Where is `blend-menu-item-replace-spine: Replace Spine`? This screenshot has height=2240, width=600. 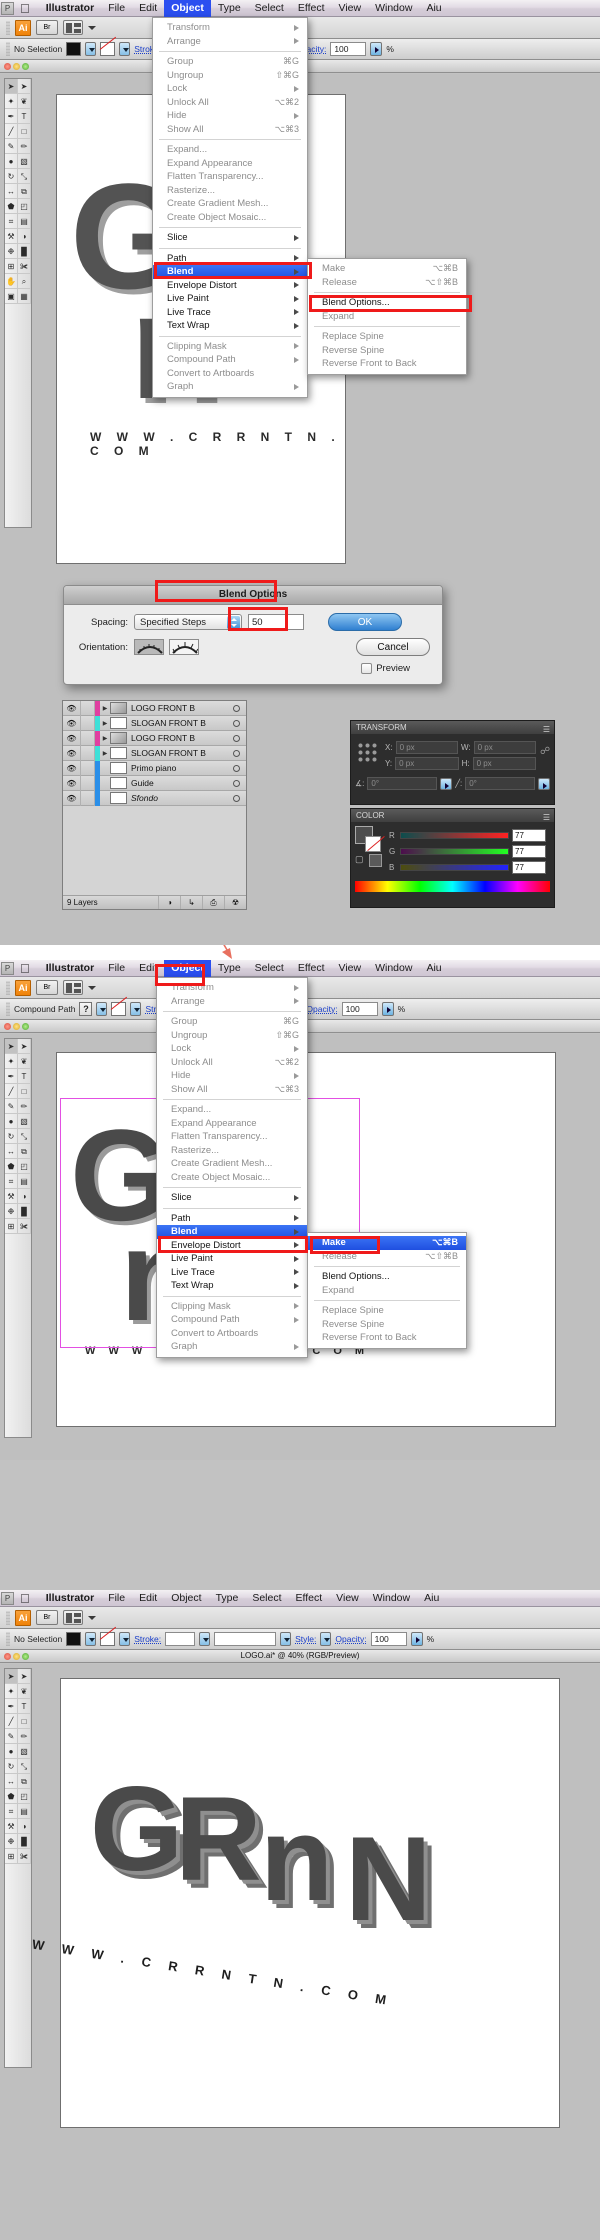
blend-menu-item-replace-spine: Replace Spine is located at coordinates (387, 337).